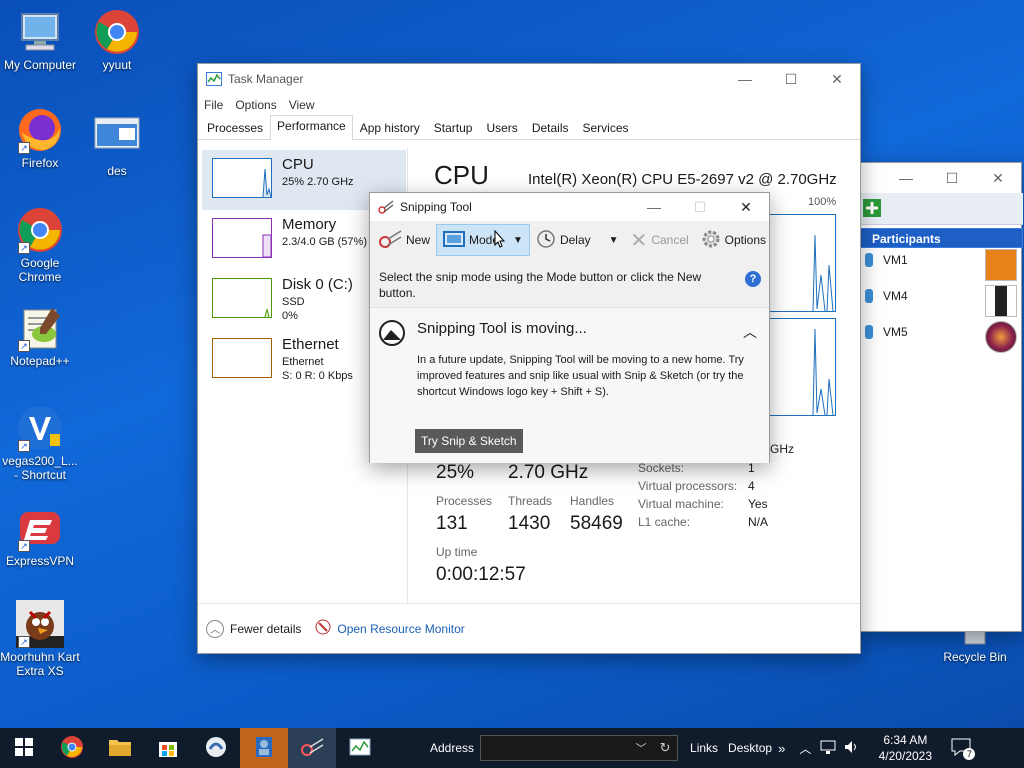 The width and height of the screenshot is (1024, 768). I want to click on delay-button: Delay ▼, so click(577, 240).